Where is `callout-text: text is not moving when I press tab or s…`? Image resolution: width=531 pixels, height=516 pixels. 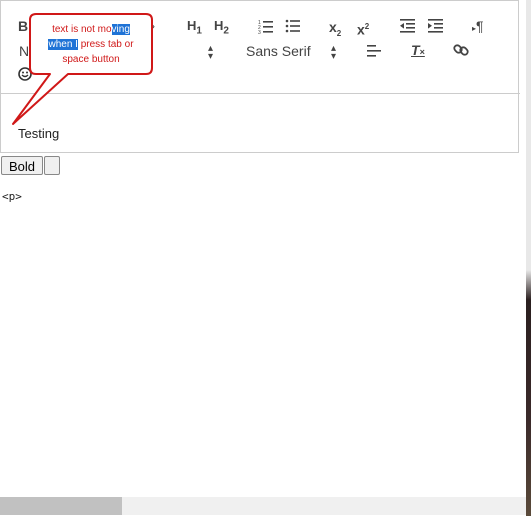 callout-text: text is not moving when I press tab or s… is located at coordinates (91, 44).